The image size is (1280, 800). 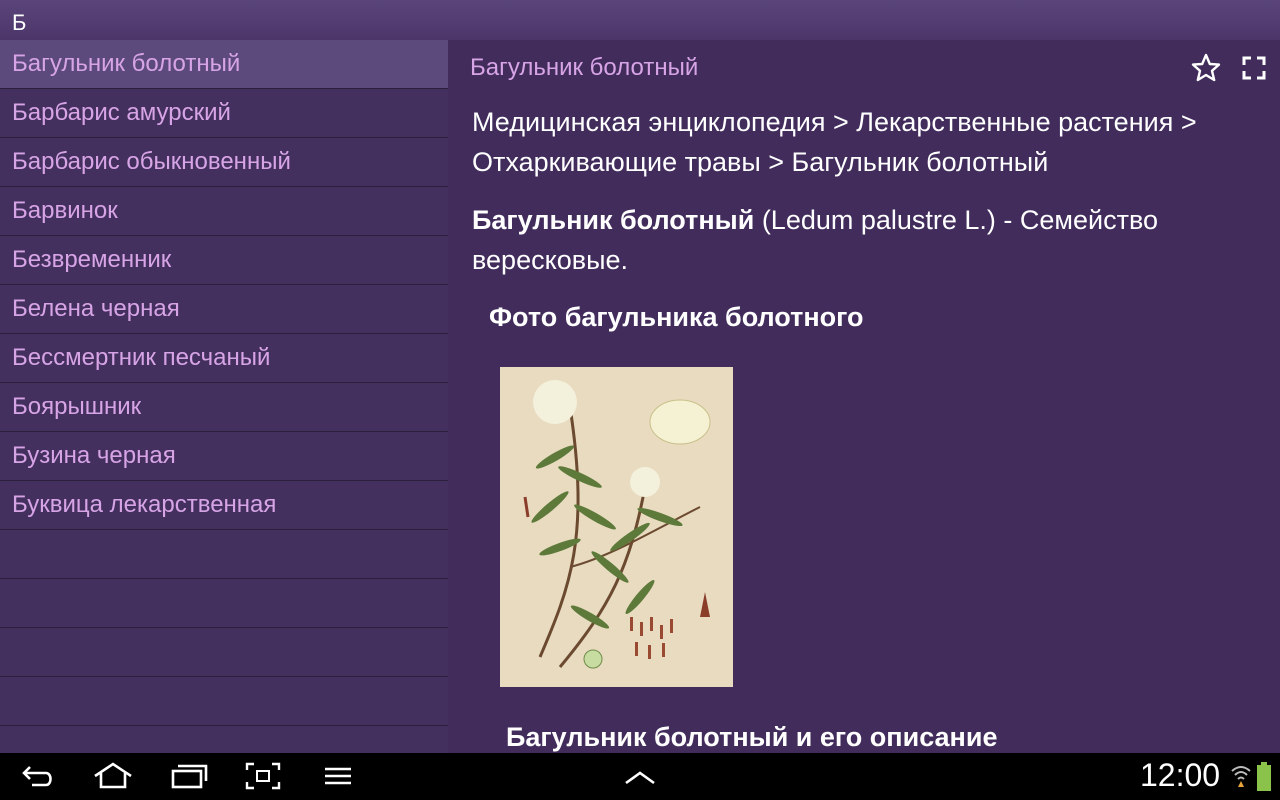 I want to click on list-item: Багульник болотный, so click(x=224, y=64).